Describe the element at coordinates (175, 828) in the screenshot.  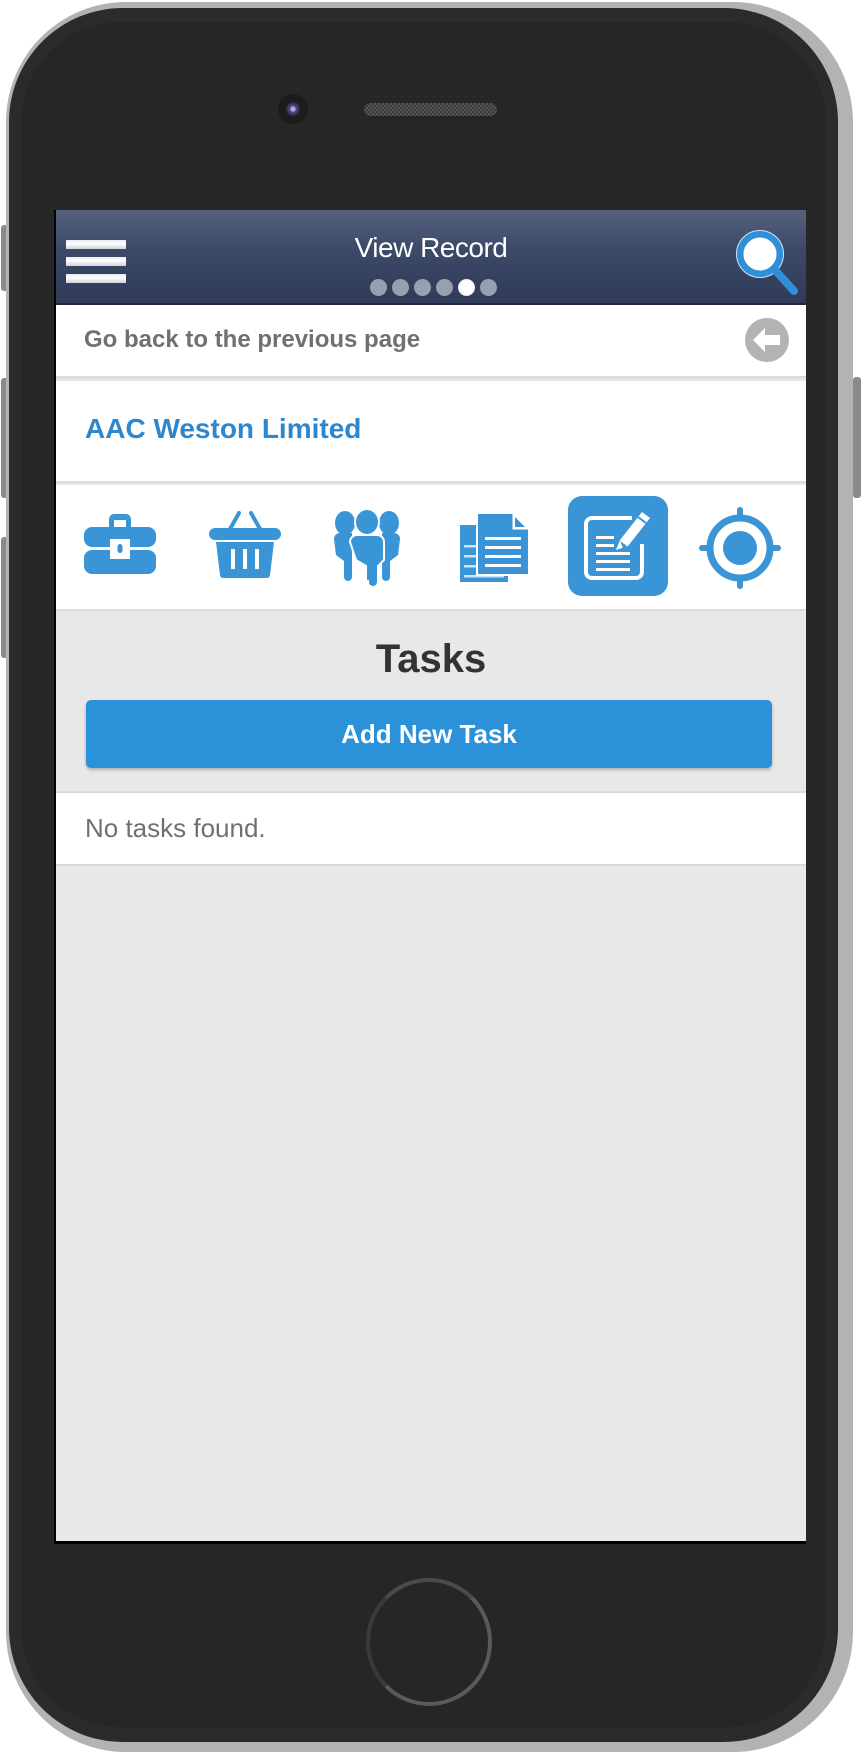
I see `empty-state-message: No tasks found.` at that location.